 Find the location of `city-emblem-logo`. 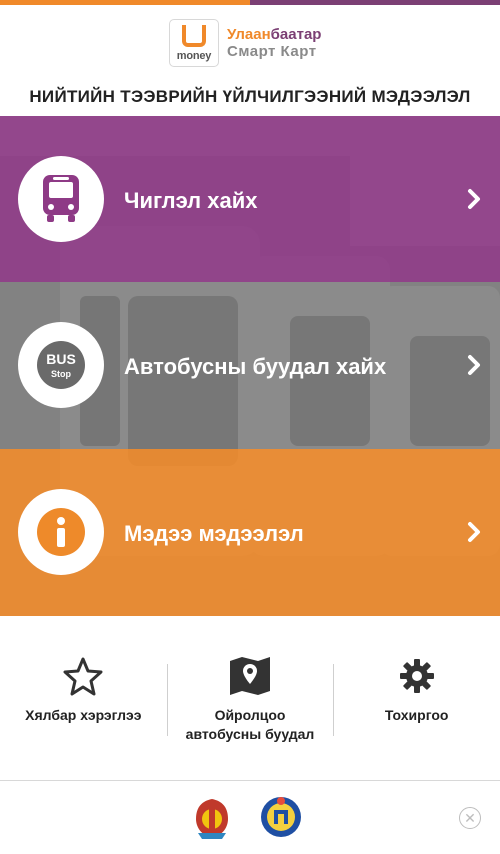

city-emblem-logo is located at coordinates (281, 817).